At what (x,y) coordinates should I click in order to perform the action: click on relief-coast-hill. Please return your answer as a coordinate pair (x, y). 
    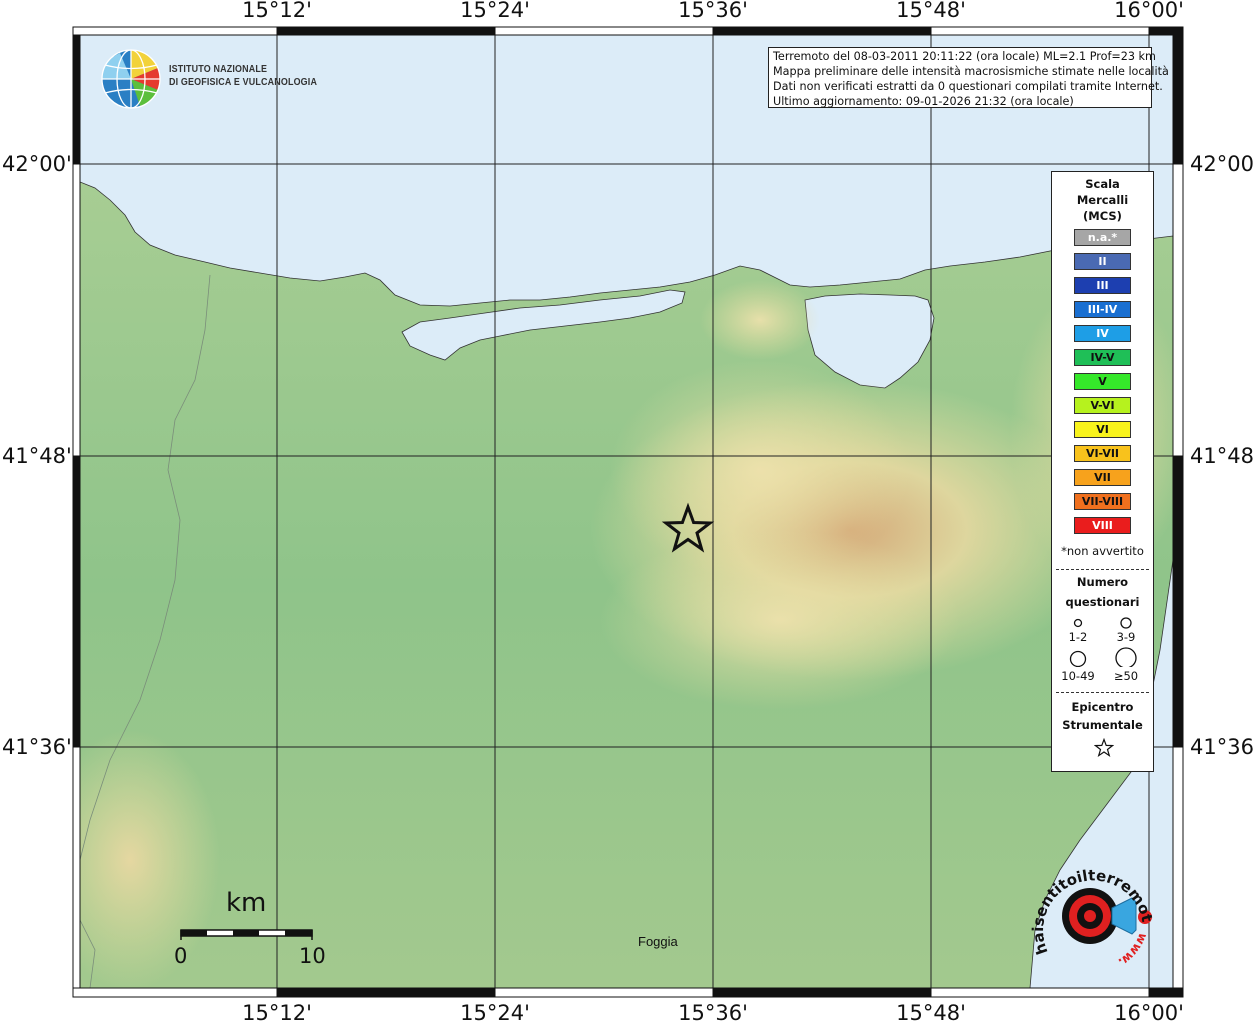
    Looking at the image, I should click on (760, 320).